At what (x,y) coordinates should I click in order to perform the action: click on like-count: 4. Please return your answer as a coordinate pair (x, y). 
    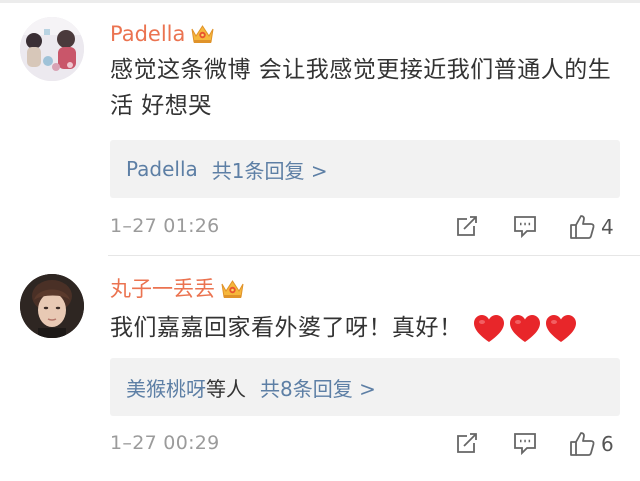
    Looking at the image, I should click on (607, 227).